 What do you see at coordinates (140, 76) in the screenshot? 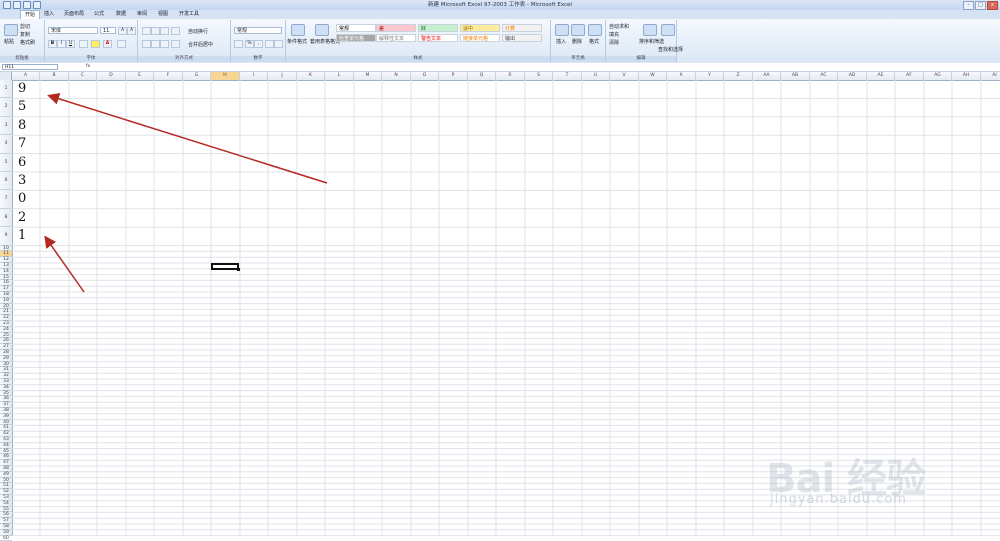
I see `column-header: E` at bounding box center [140, 76].